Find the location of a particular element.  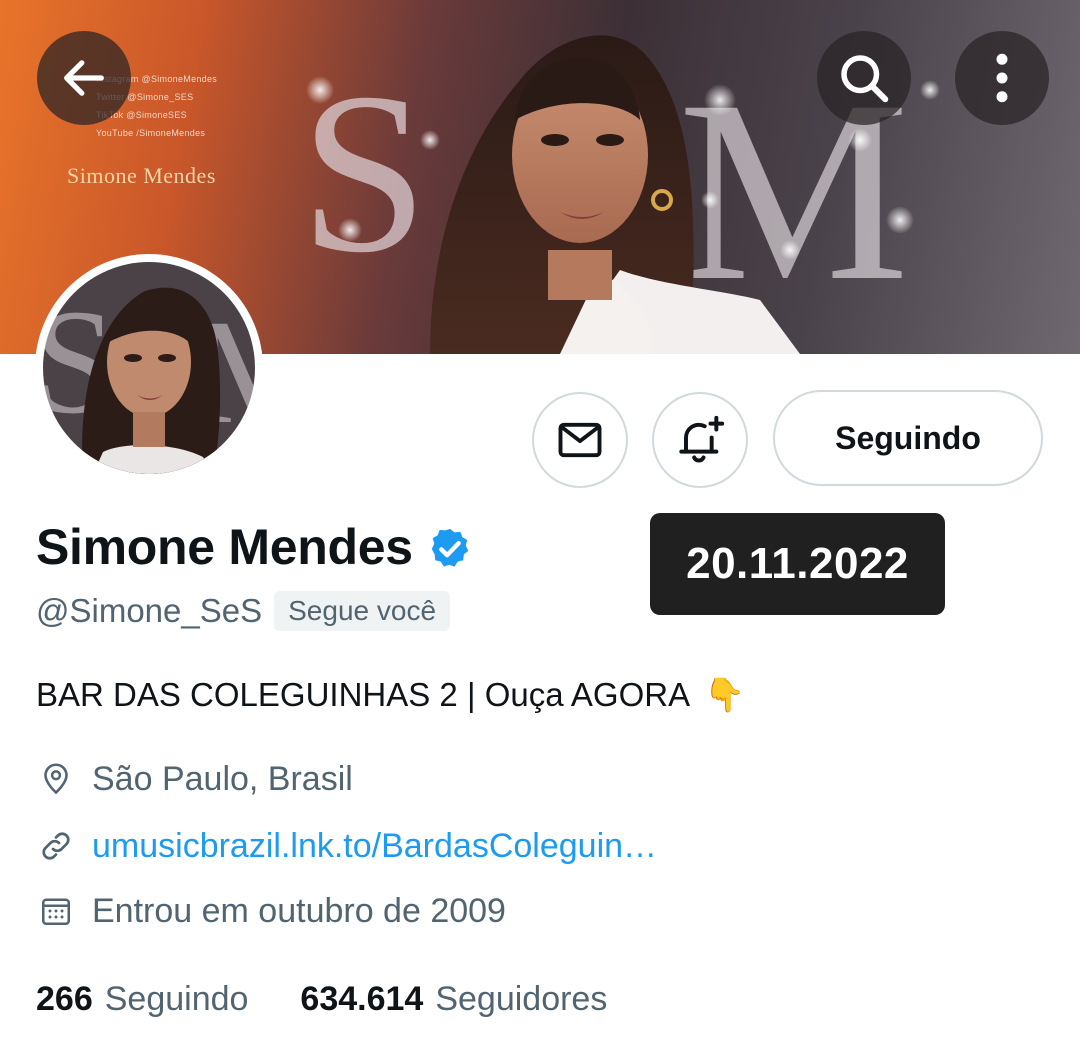

banner-signature: Simone Mendes is located at coordinates (141, 175).